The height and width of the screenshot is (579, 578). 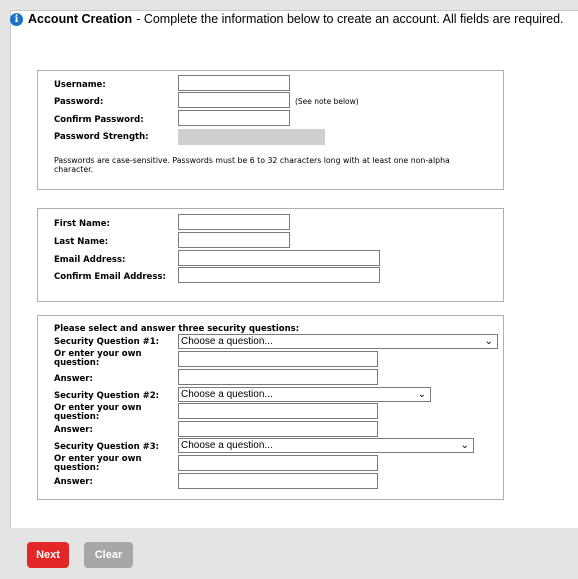 What do you see at coordinates (73, 379) in the screenshot?
I see `answer-1-label: Answer:` at bounding box center [73, 379].